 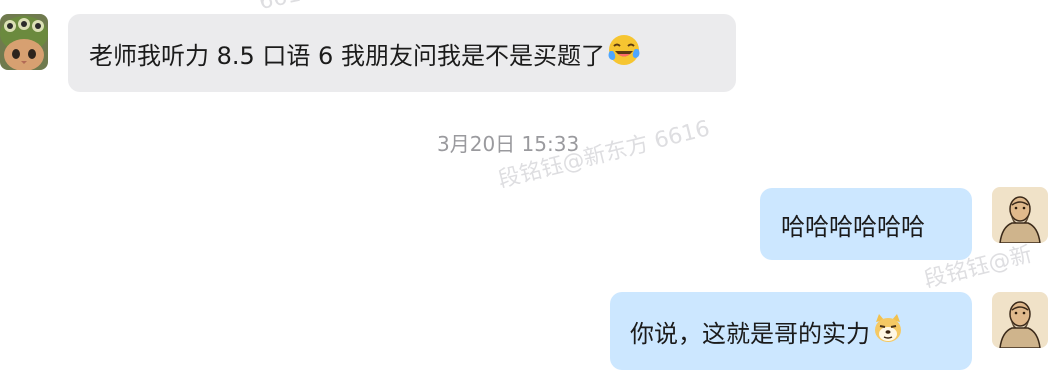 I want to click on message-text: 你说，这就是哥的实力, so click(x=750, y=333).